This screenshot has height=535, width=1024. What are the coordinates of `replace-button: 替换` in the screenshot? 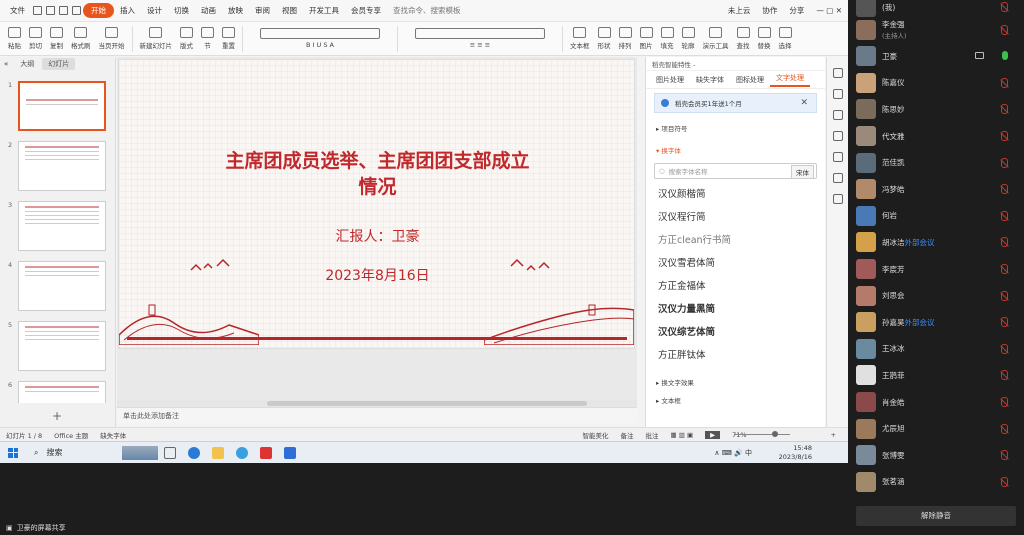 It's located at (764, 38).